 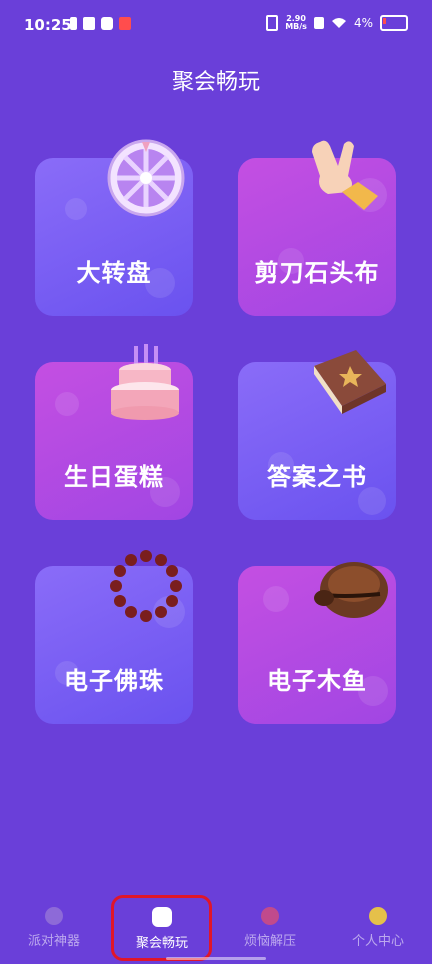 What do you see at coordinates (89, 23) in the screenshot?
I see `mail-icon` at bounding box center [89, 23].